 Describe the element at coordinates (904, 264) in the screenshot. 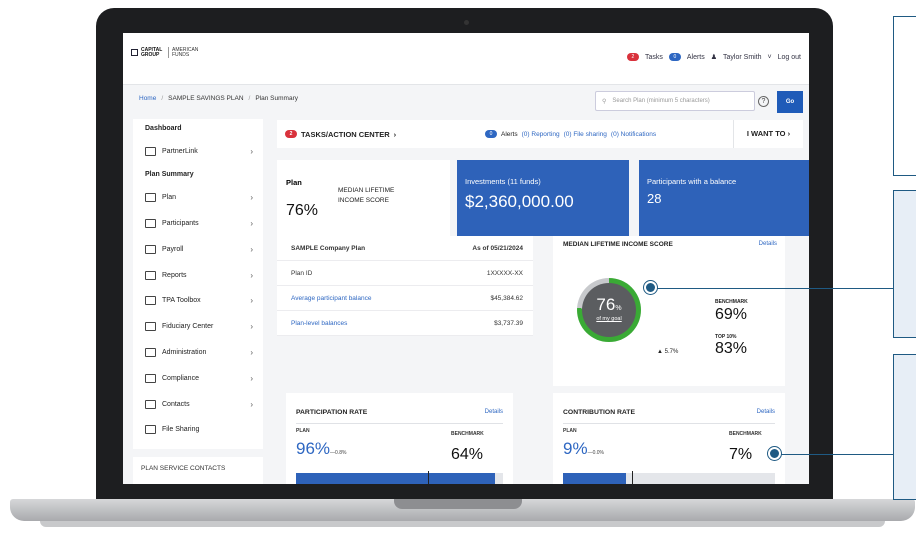

I see `callout-box` at that location.